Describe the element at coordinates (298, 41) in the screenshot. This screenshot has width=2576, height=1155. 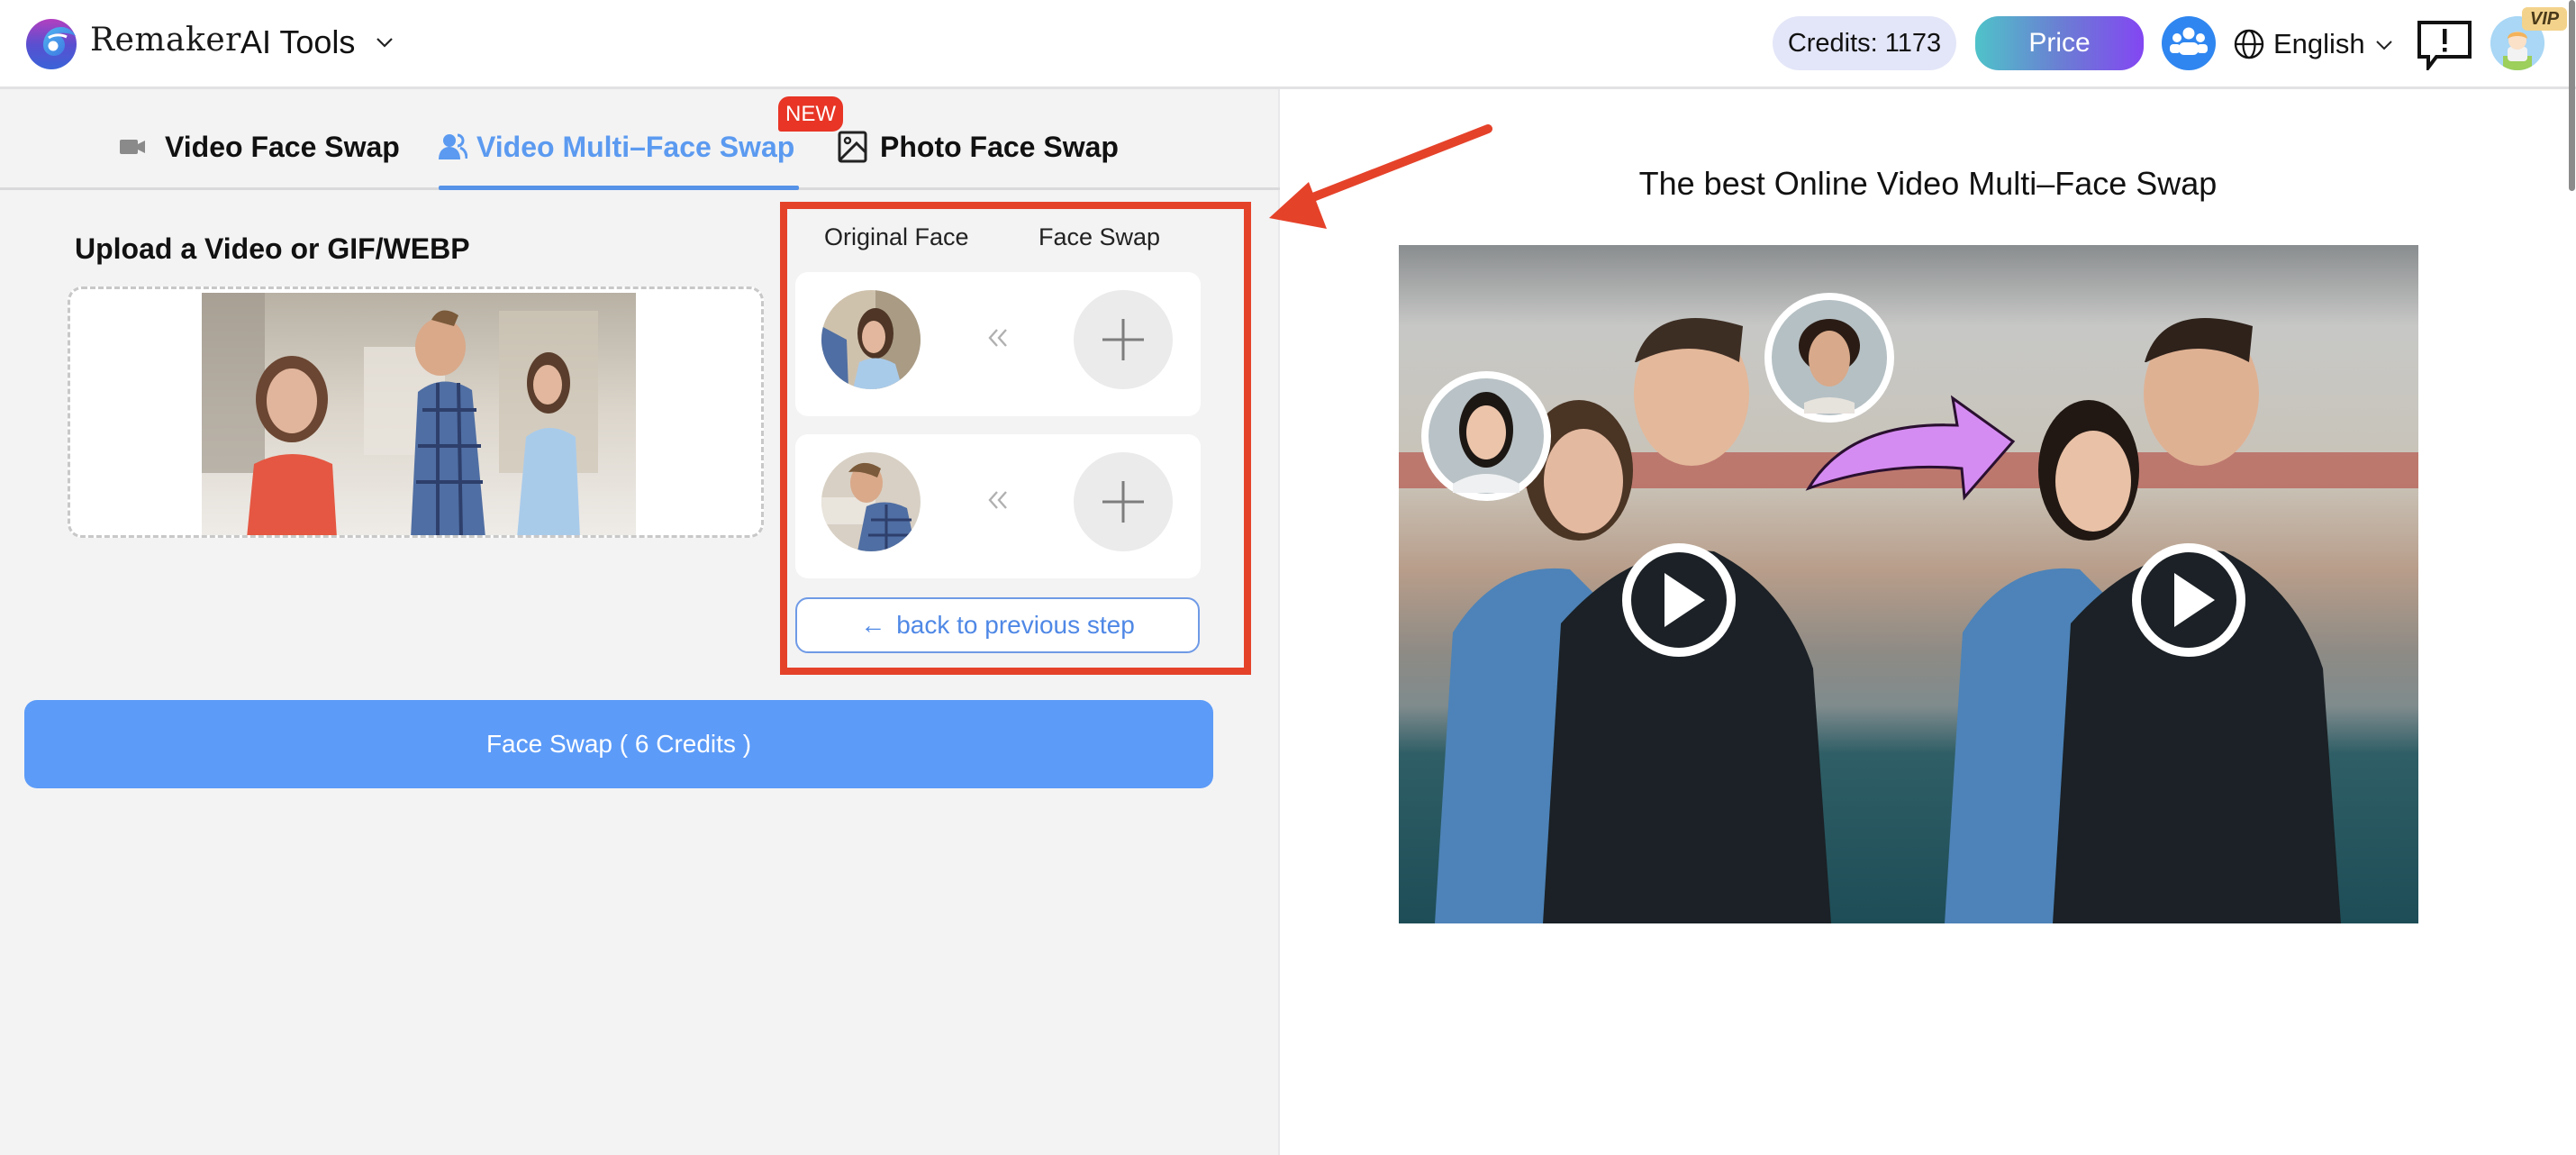
I see `ai-tools-label: AI Tools` at that location.